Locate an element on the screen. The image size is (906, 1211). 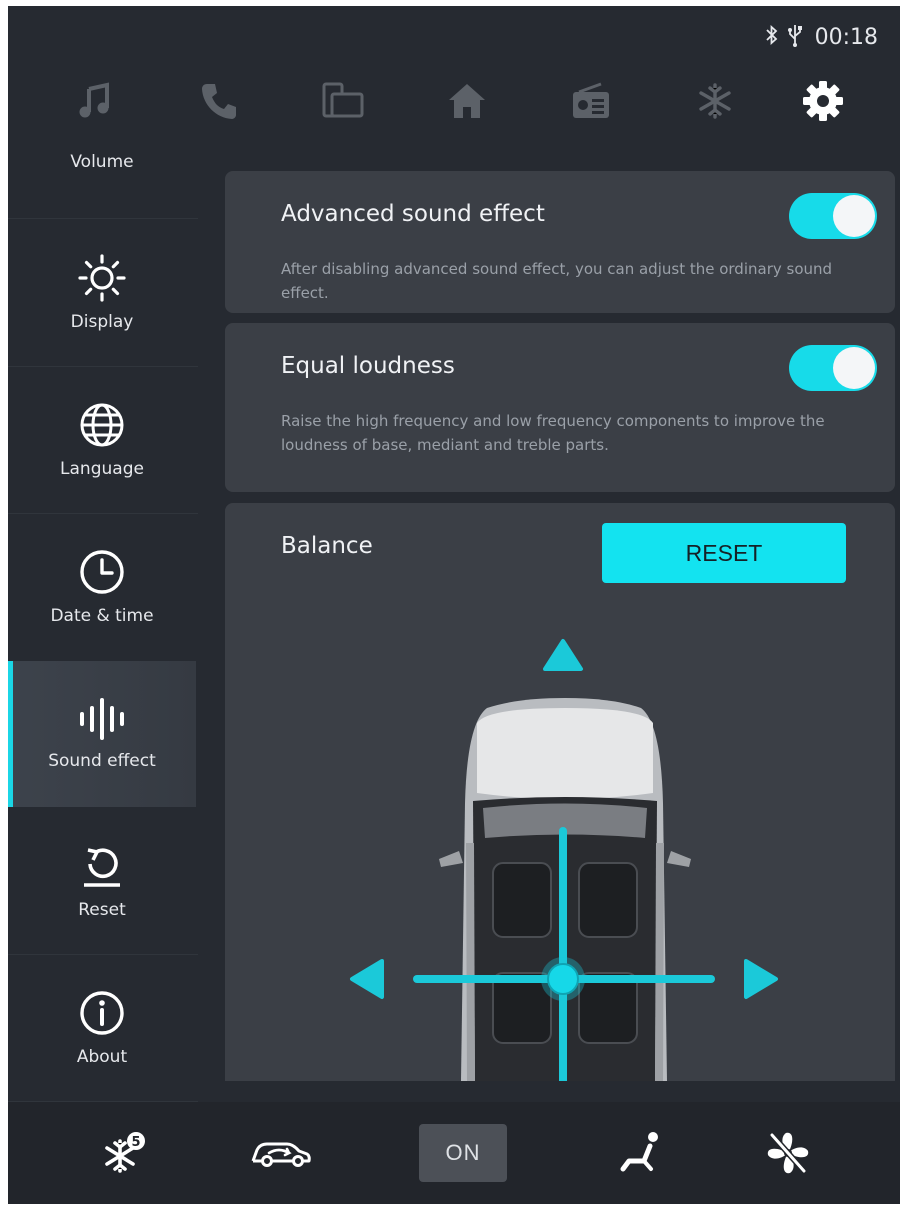
balance-right-arrow is located at coordinates (761, 979).